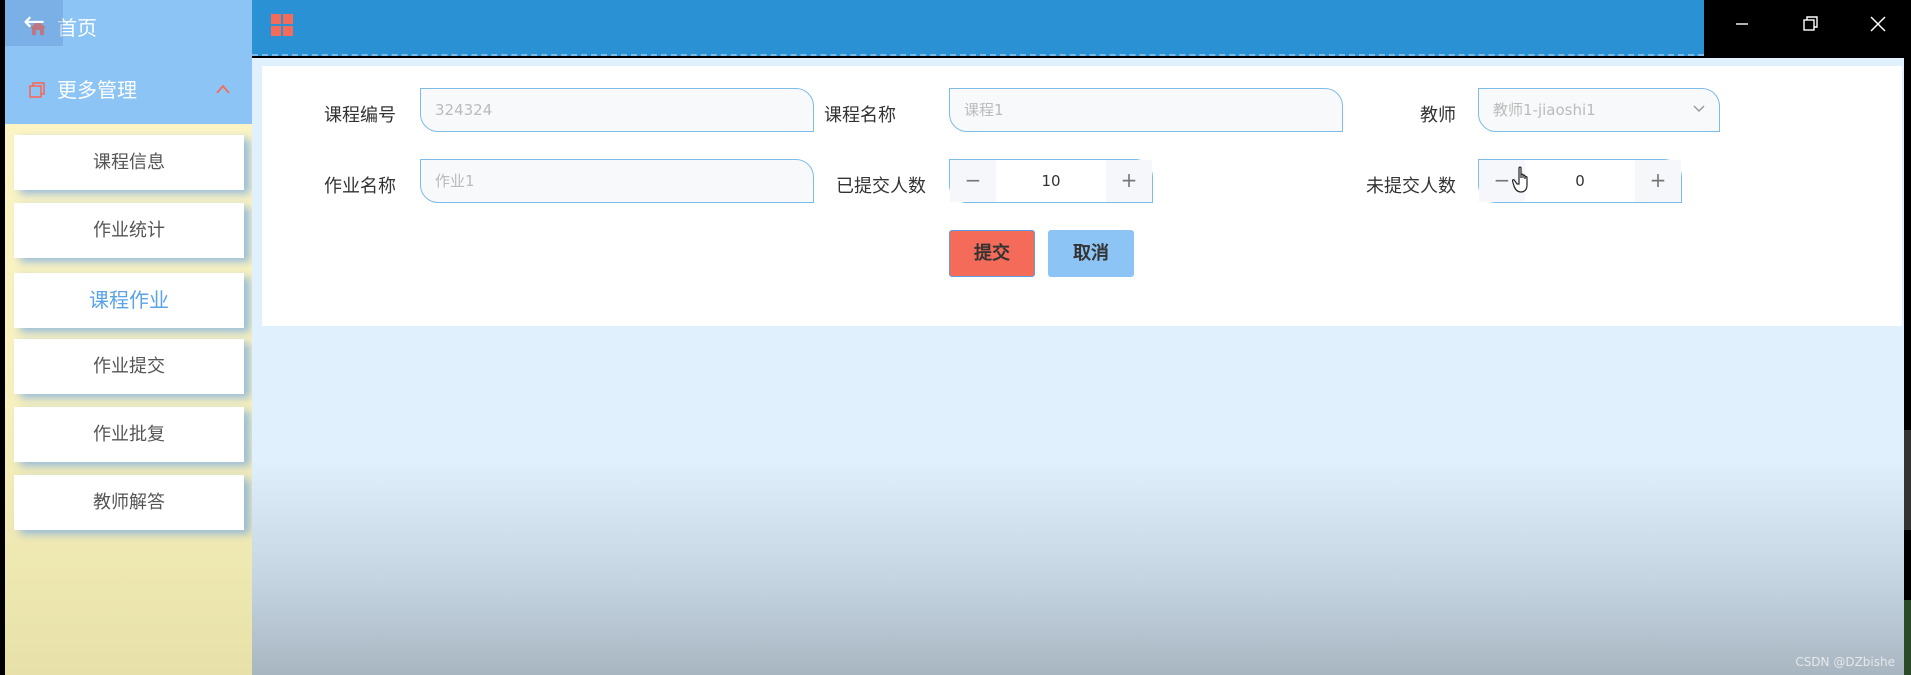  I want to click on sidebar-item-homework-stats: 作业统计, so click(129, 230).